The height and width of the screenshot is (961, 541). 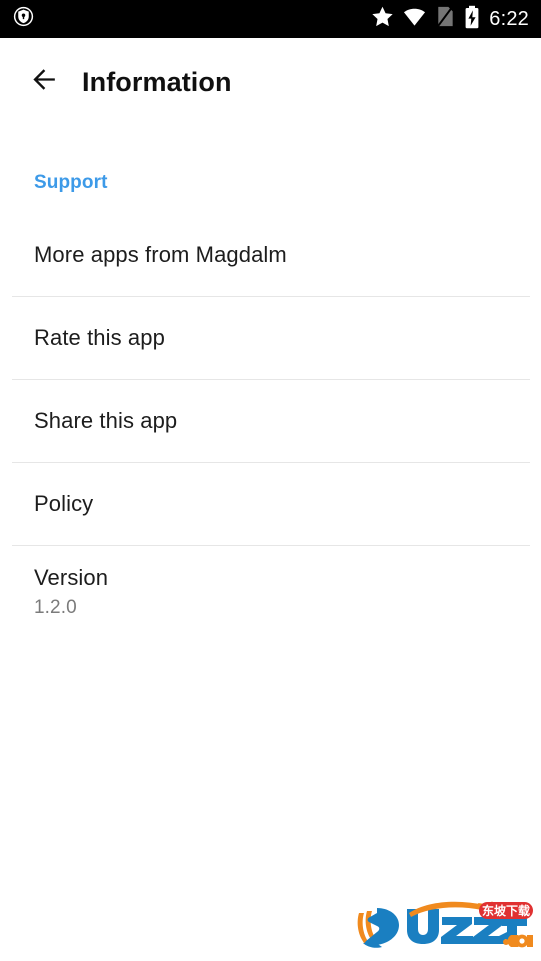 I want to click on status-bar-clock: 6:22, so click(x=509, y=18).